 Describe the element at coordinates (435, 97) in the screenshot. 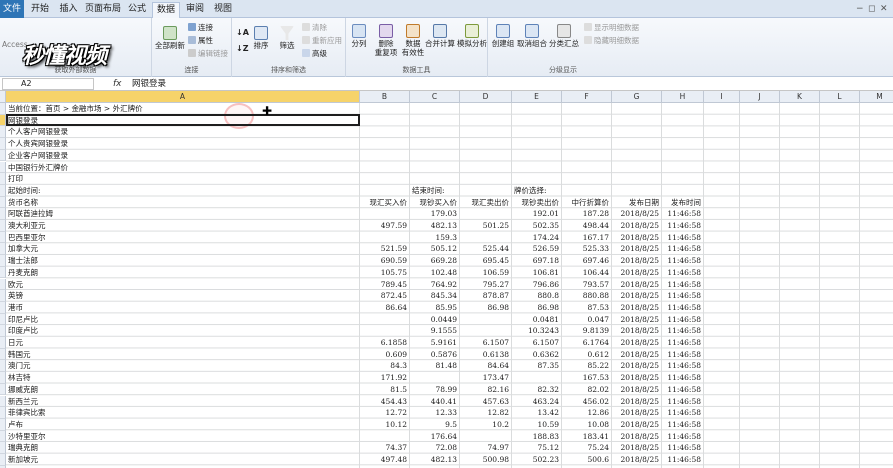

I see `column-header-C: C` at that location.